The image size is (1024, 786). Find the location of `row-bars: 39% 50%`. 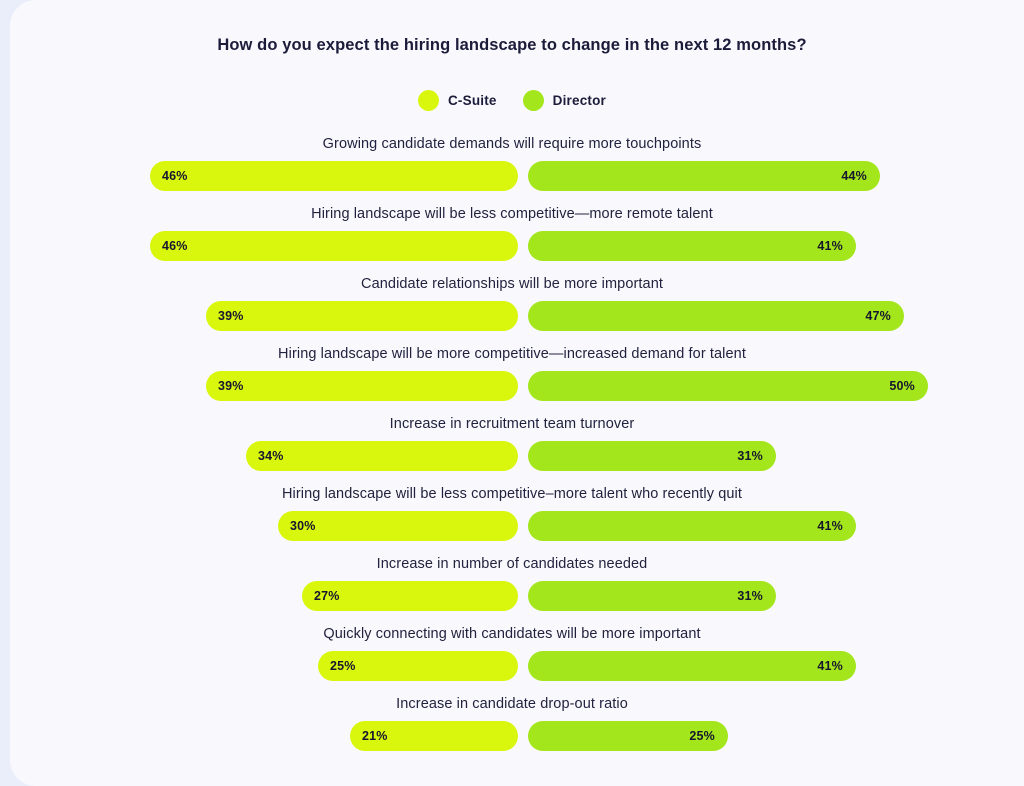

row-bars: 39% 50% is located at coordinates (512, 386).